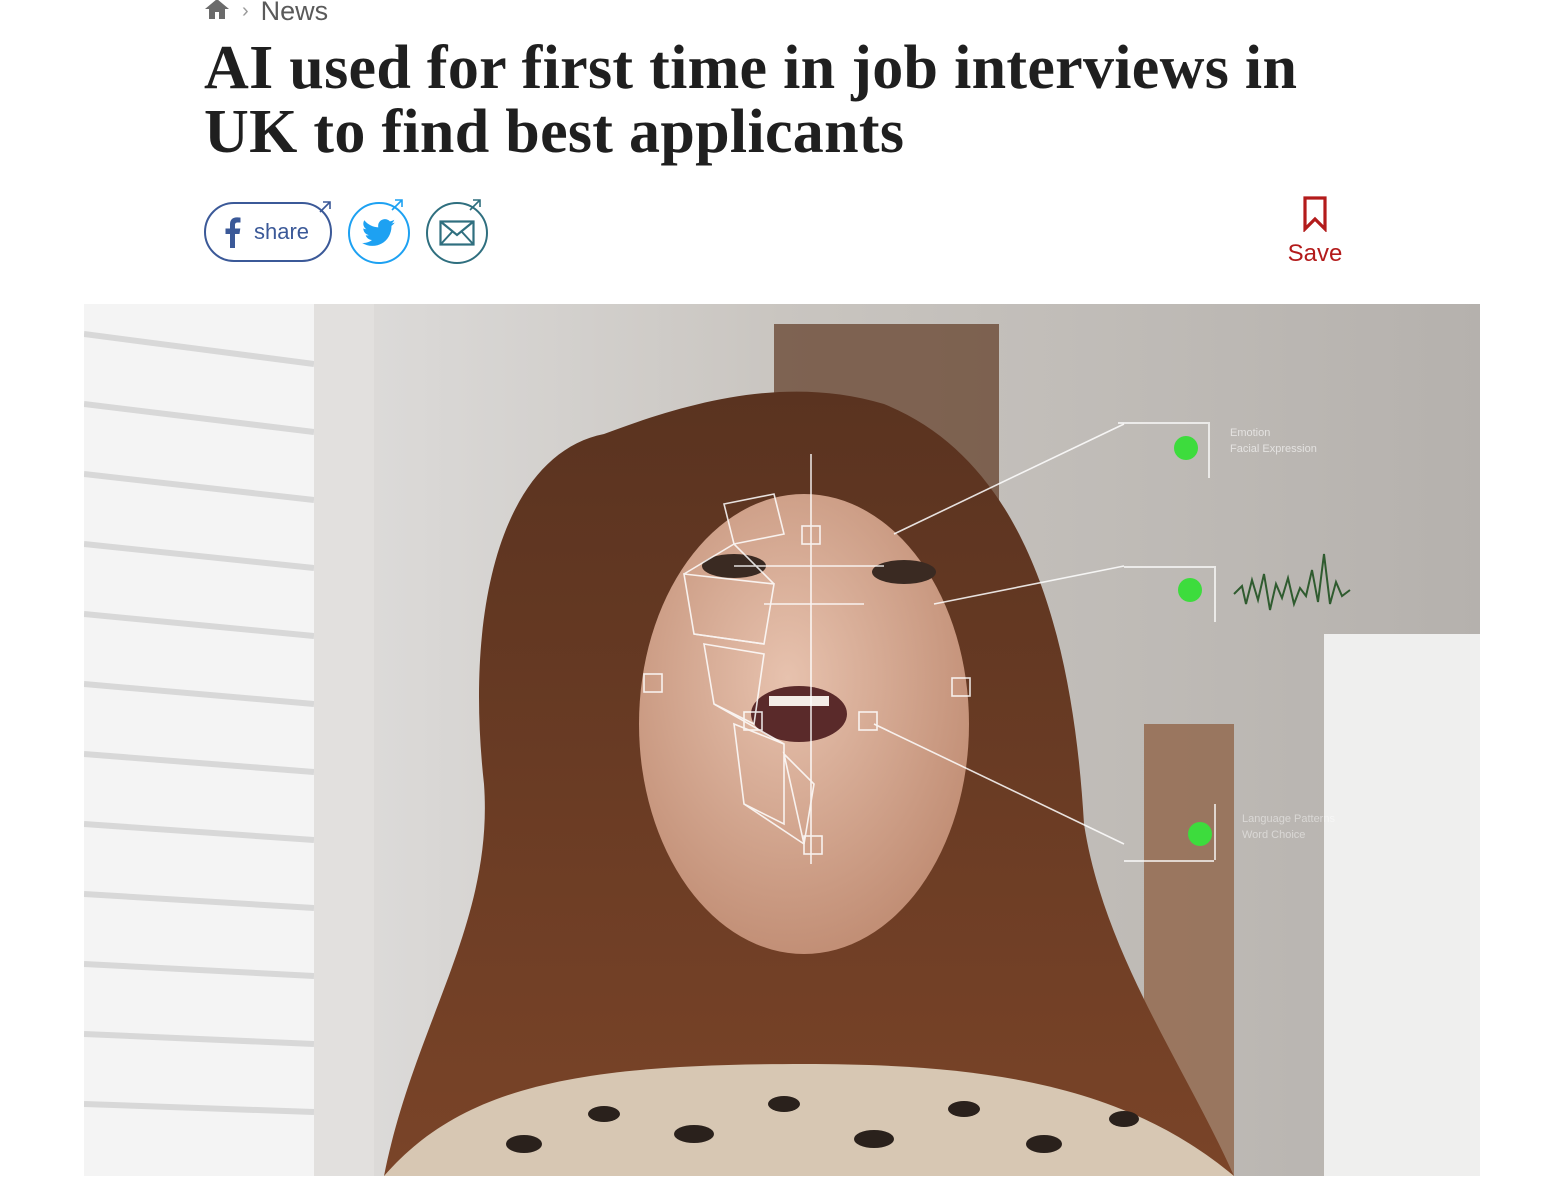  I want to click on emotion-indicator, so click(1186, 448).